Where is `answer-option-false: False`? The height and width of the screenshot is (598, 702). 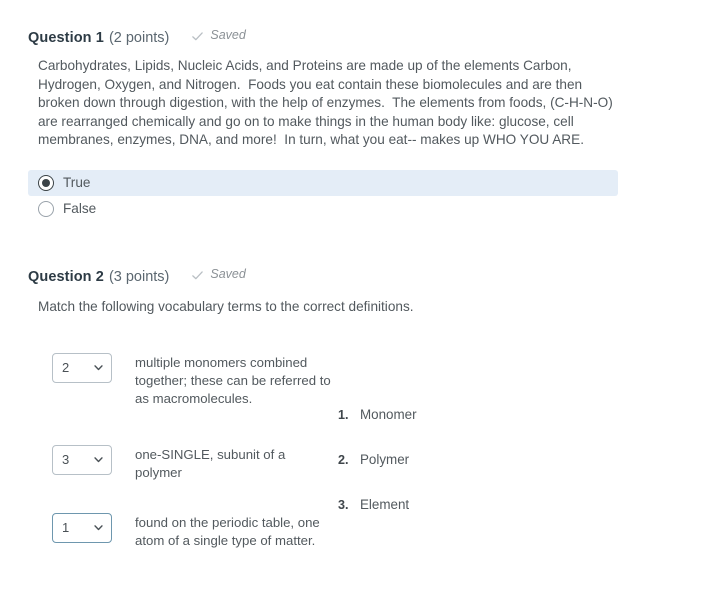 answer-option-false: False is located at coordinates (323, 209).